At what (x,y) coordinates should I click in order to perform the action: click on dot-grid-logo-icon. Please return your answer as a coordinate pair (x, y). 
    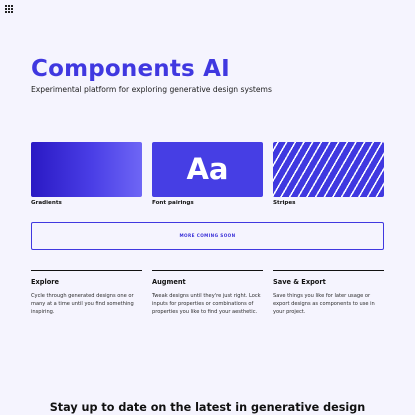
    Looking at the image, I should click on (9, 9).